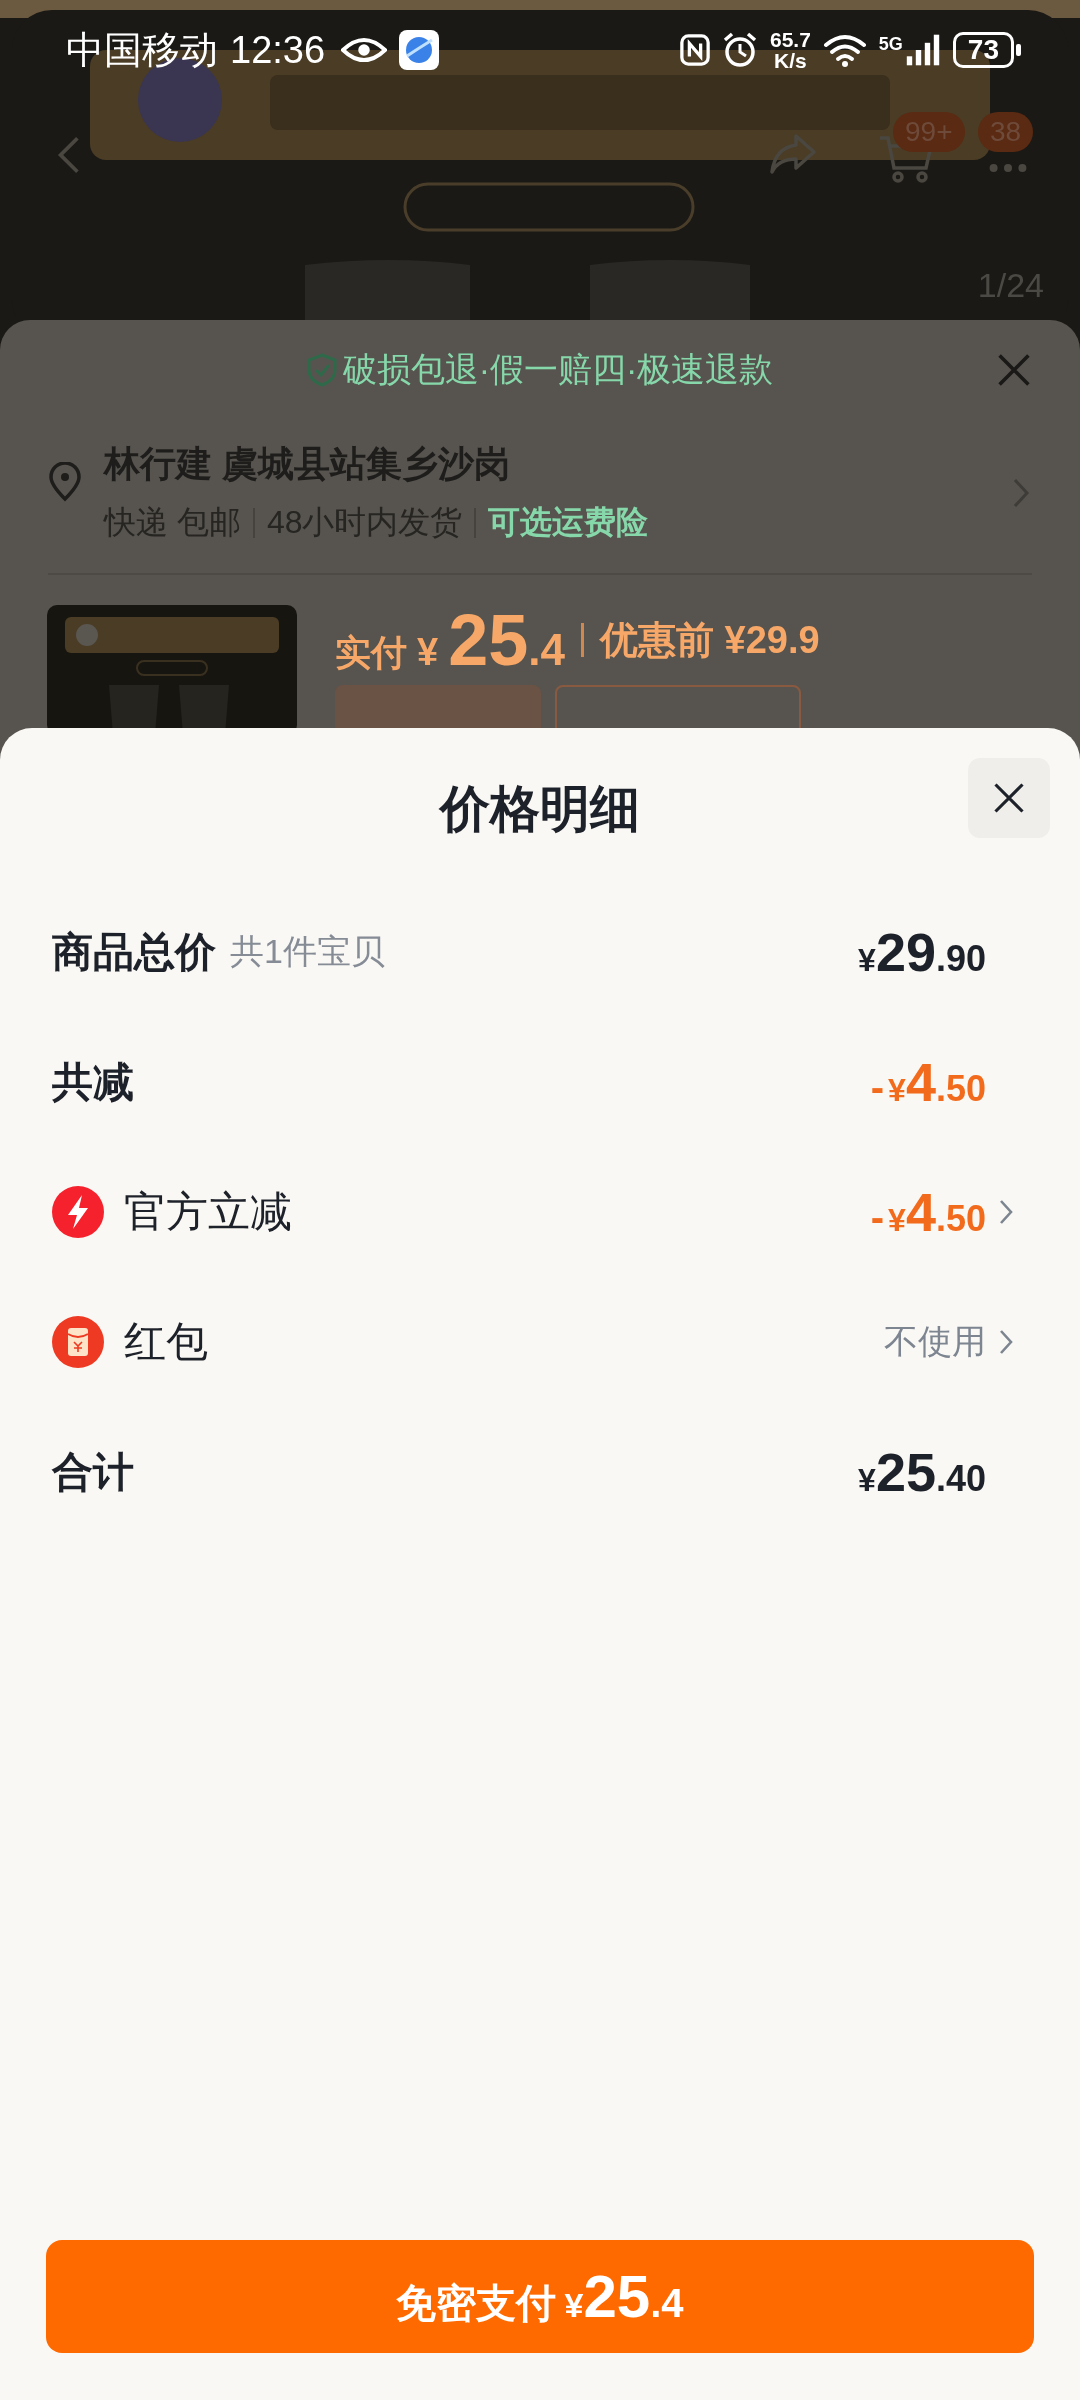 The image size is (1080, 2400). Describe the element at coordinates (78, 1212) in the screenshot. I see `lightning-icon` at that location.